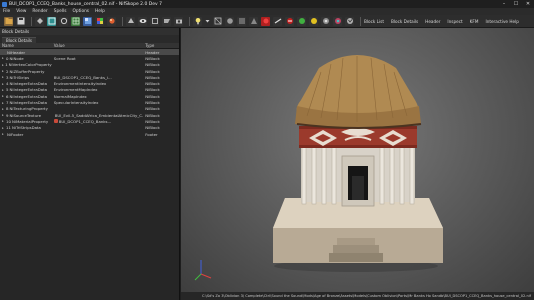 The image size is (534, 300). I want to click on row-index: 0, so click(7, 58).